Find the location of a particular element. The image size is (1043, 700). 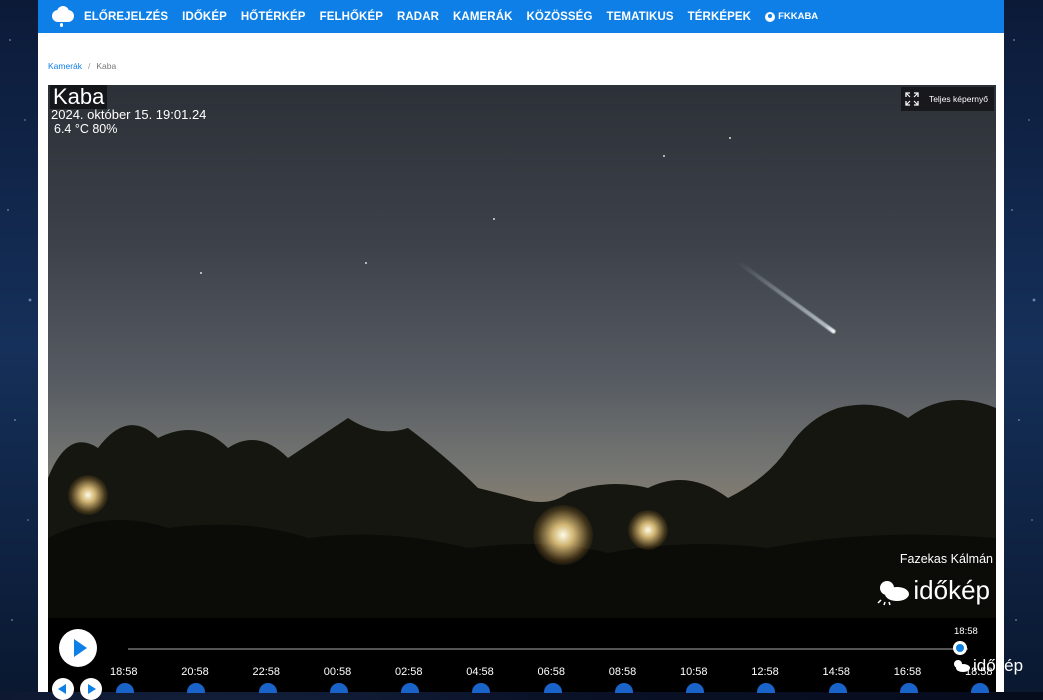

camera-name: Kaba is located at coordinates (79, 97).